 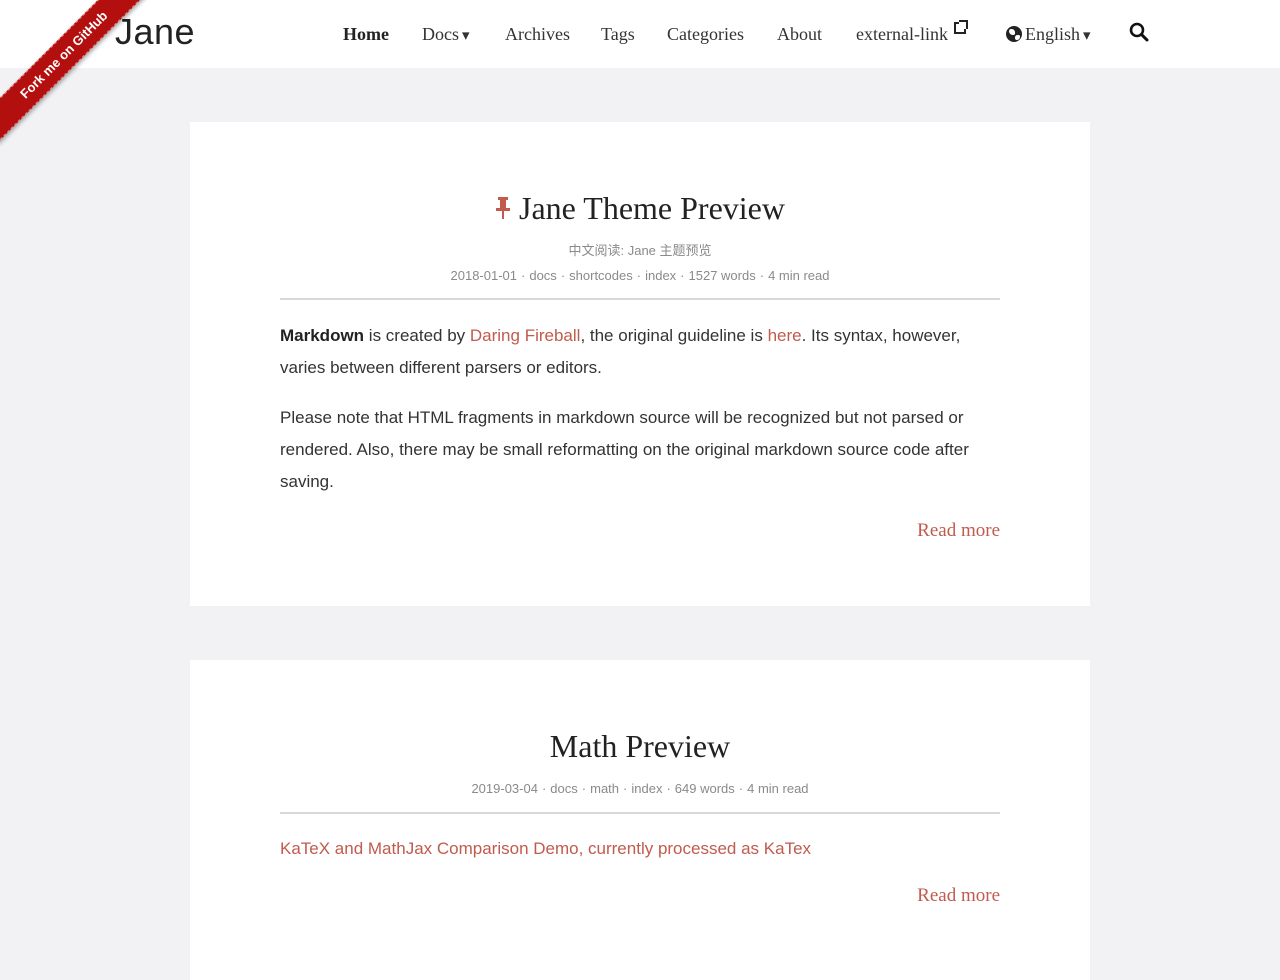 I want to click on nav-item-about: About, so click(x=799, y=34).